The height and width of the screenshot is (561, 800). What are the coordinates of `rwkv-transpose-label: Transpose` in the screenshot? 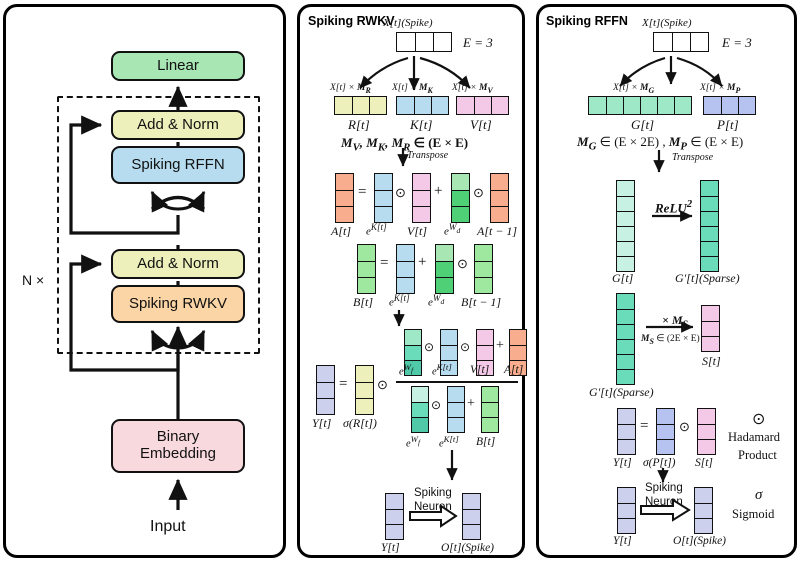 It's located at (428, 155).